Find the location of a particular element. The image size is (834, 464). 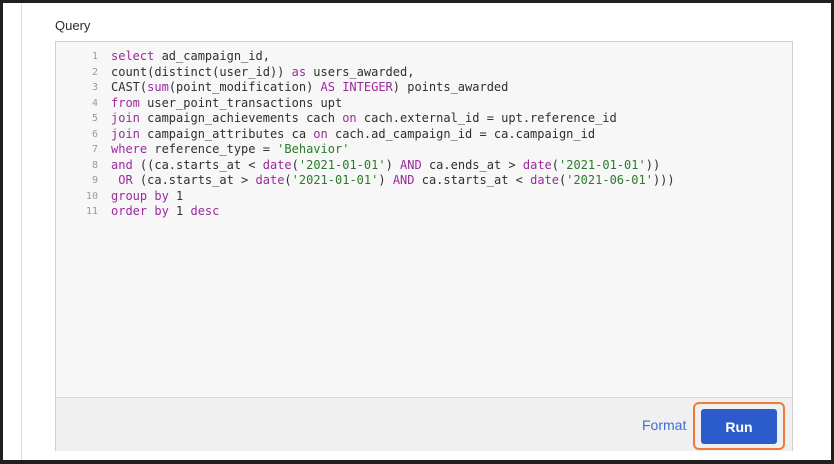

sql-keyword: from is located at coordinates (125, 102).